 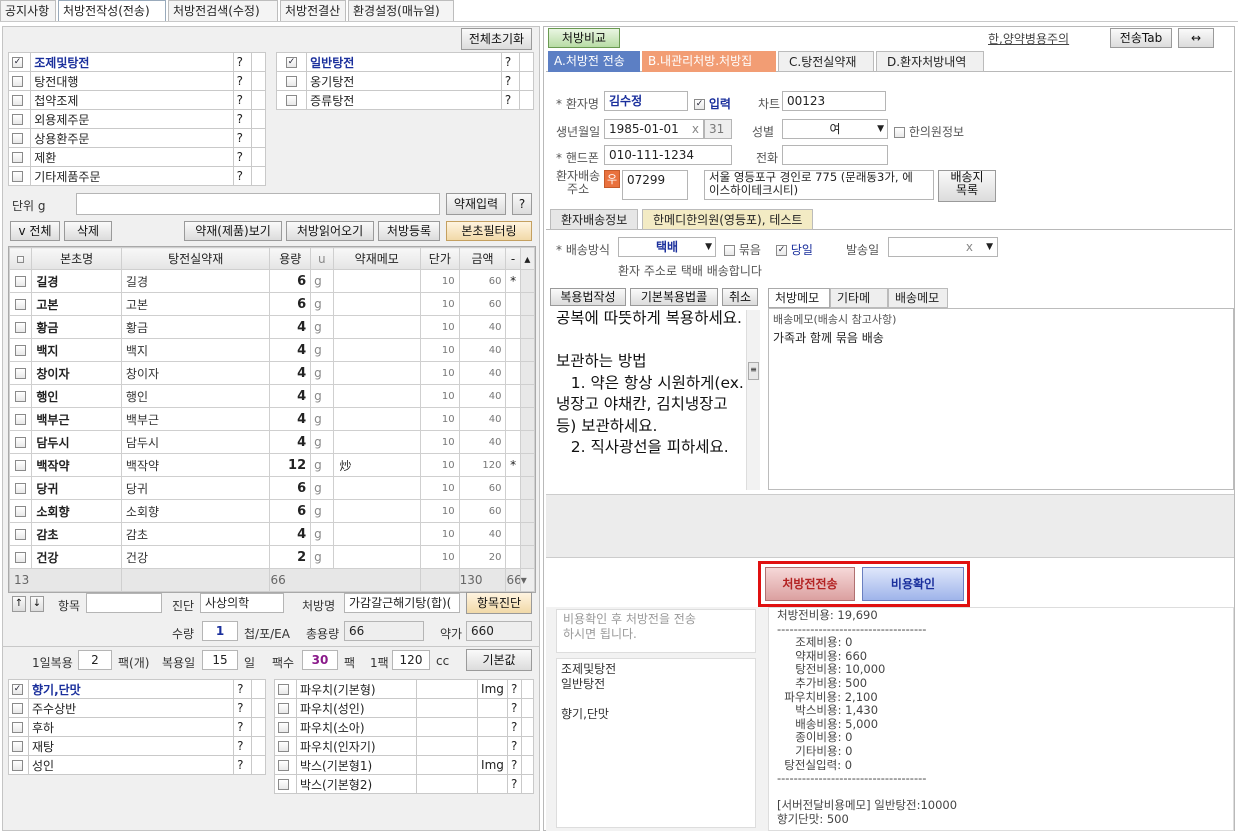 I want to click on sameday-checkbox: ✓ 당일, so click(x=794, y=249).